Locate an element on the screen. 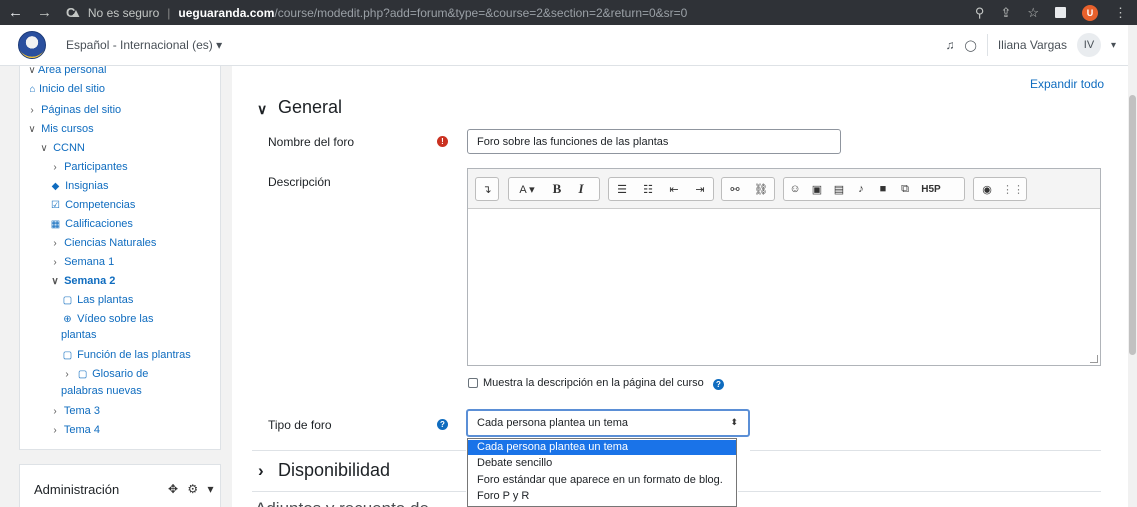  nav-item-label: Ciencias Naturales is located at coordinates (110, 243).